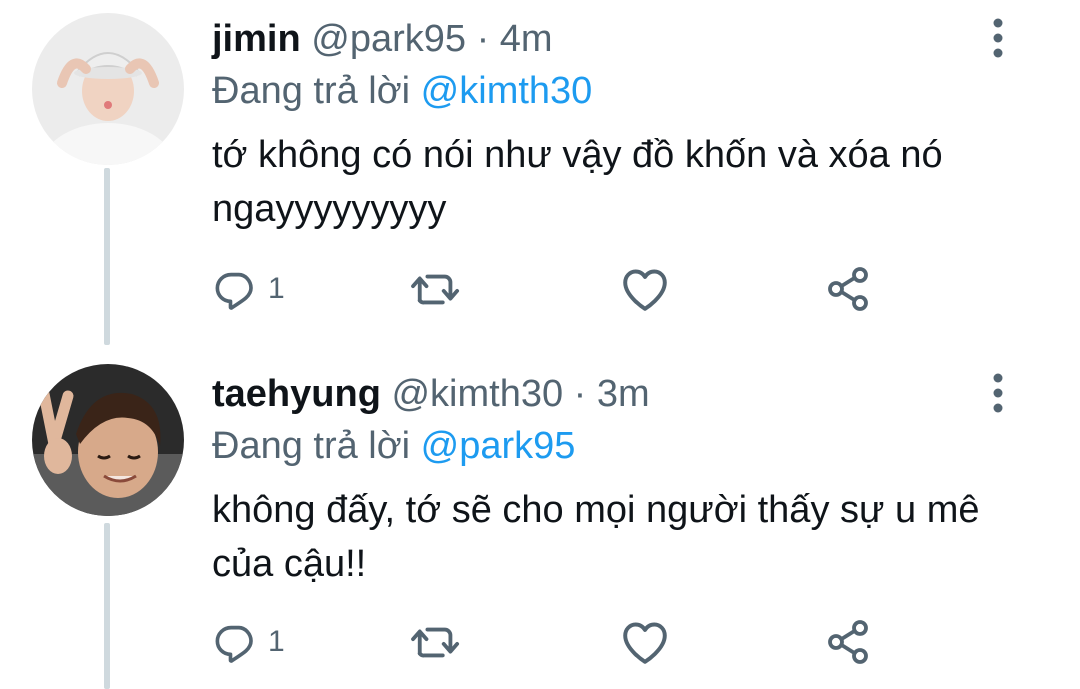  What do you see at coordinates (507, 91) in the screenshot?
I see `replying-to-mention: @kimth30` at bounding box center [507, 91].